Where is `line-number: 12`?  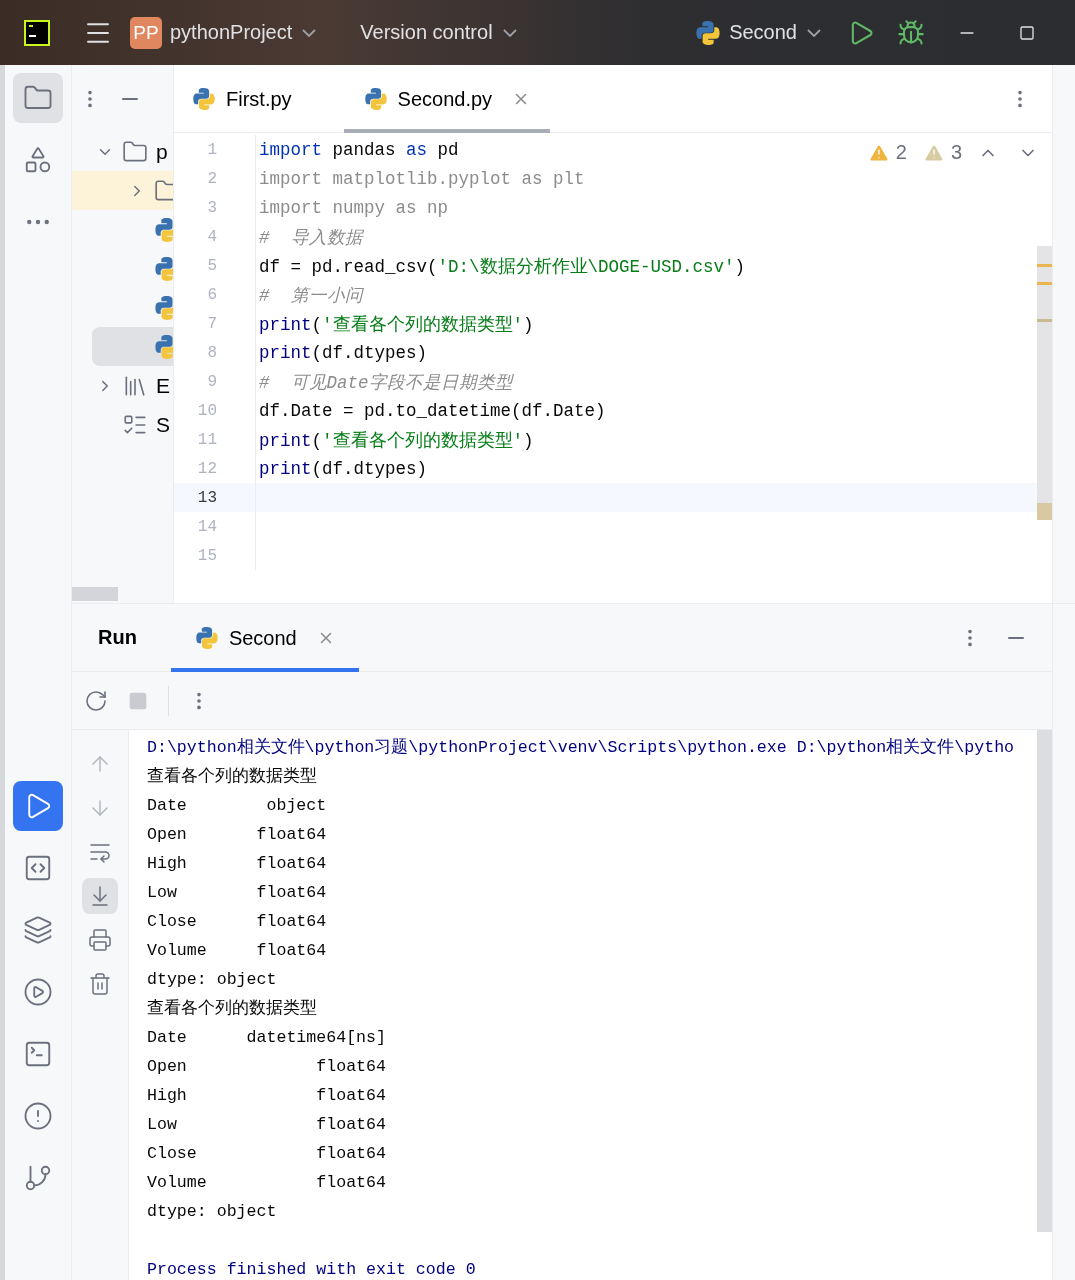 line-number: 12 is located at coordinates (207, 468).